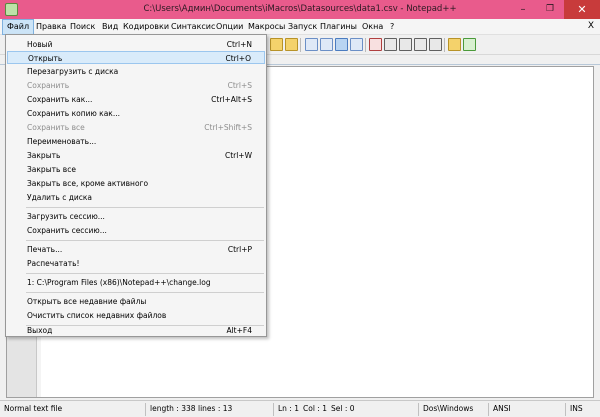 The height and width of the screenshot is (417, 600). Describe the element at coordinates (239, 85) in the screenshot. I see `menu-item-shortcut: Ctrl+S` at that location.